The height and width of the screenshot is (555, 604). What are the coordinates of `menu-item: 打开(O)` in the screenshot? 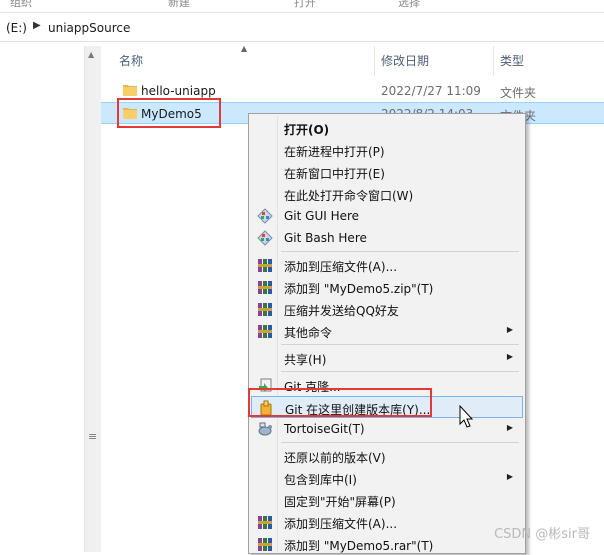 It's located at (387, 128).